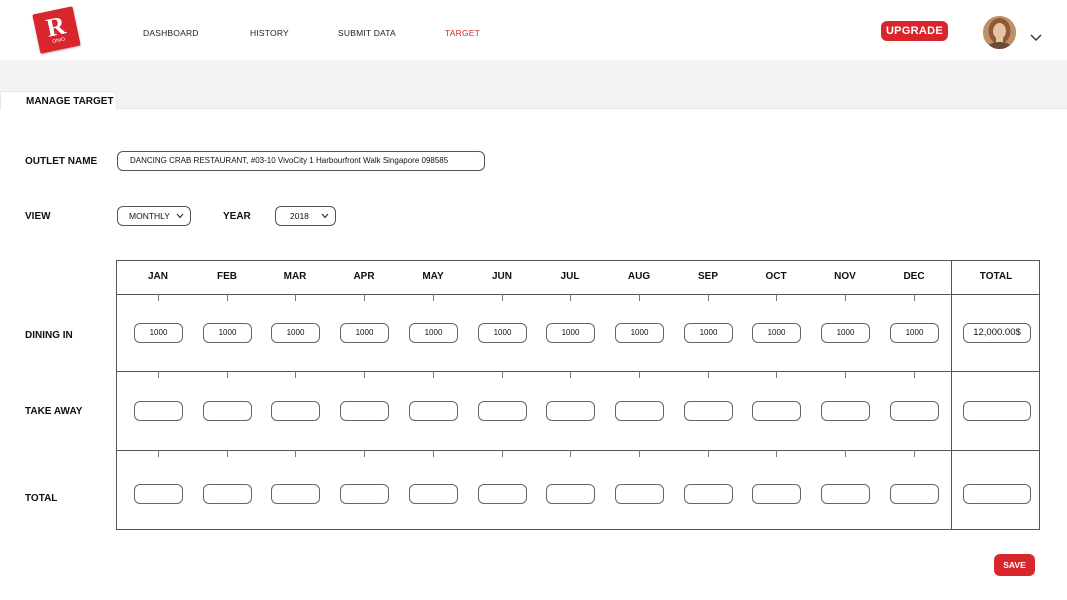 This screenshot has height=600, width=1067. Describe the element at coordinates (533, 84) in the screenshot. I see `subheader-band` at that location.